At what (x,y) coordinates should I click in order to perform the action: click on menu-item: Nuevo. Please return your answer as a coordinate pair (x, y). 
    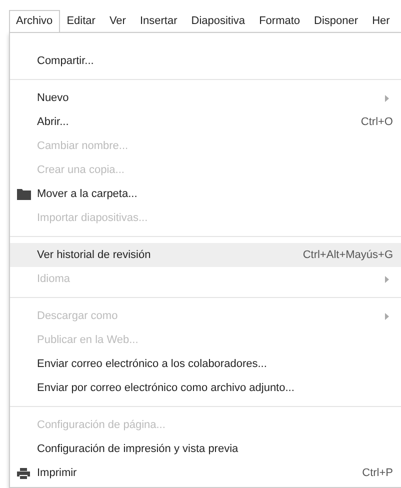
    Looking at the image, I should click on (205, 98).